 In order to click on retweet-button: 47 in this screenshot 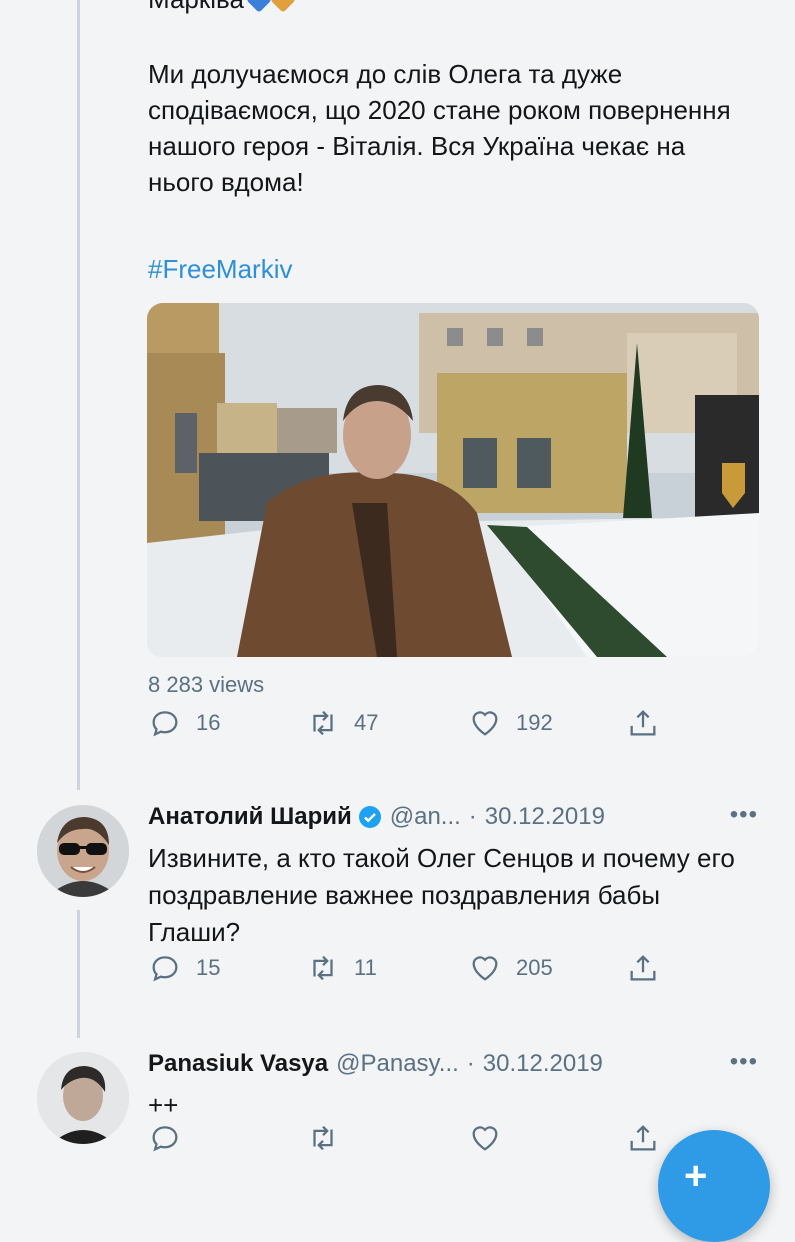, I will do `click(342, 723)`.